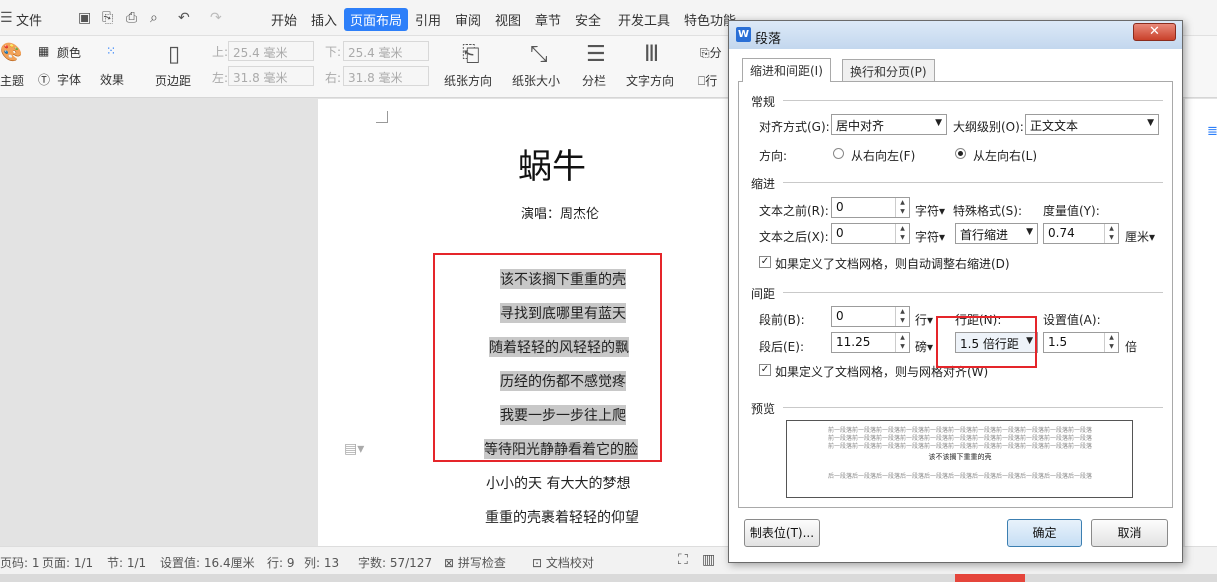  Describe the element at coordinates (889, 124) in the screenshot. I see `alignment-select: 居中对齐 ▼` at that location.